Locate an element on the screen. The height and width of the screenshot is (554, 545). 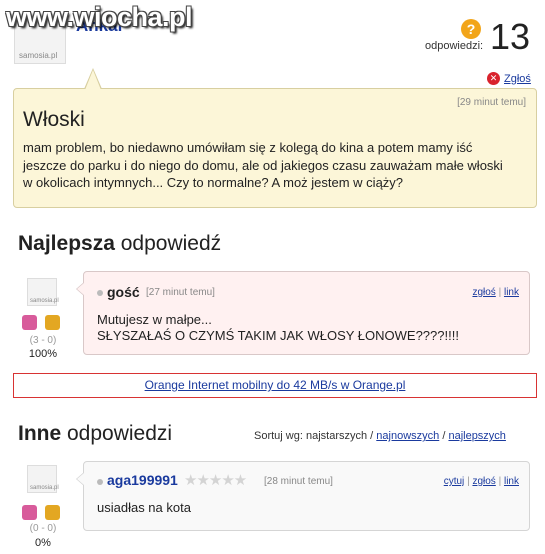
answer-time: [27 minut temu] is located at coordinates (180, 292).